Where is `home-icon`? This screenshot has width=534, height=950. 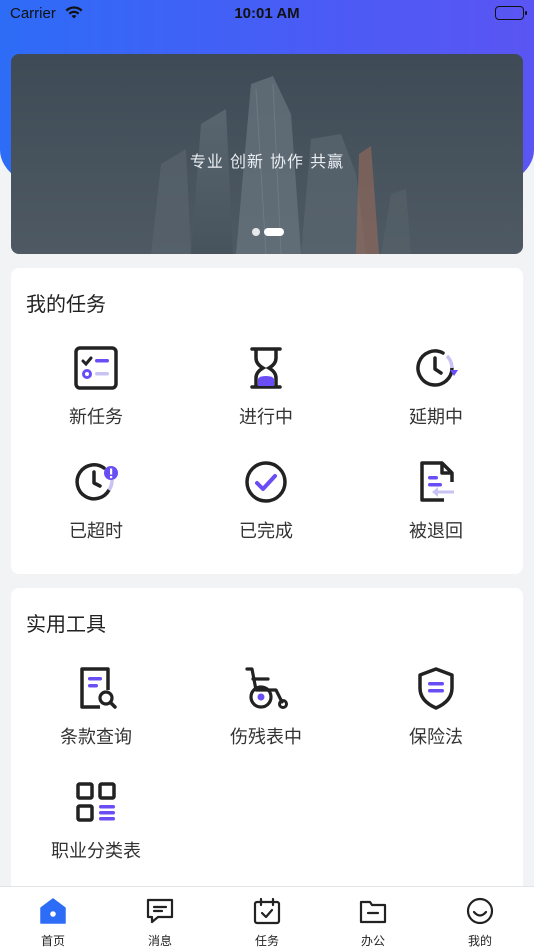
home-icon is located at coordinates (53, 911).